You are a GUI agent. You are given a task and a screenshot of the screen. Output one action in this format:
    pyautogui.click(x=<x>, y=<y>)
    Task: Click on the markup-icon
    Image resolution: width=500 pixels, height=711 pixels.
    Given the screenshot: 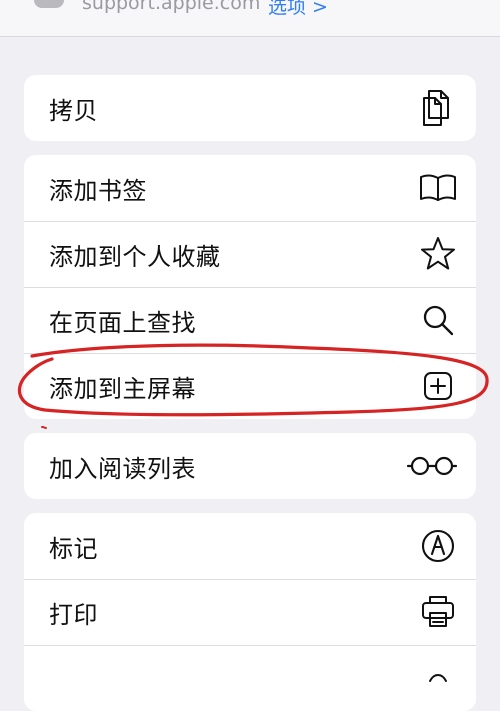 What is the action you would take?
    pyautogui.click(x=438, y=546)
    